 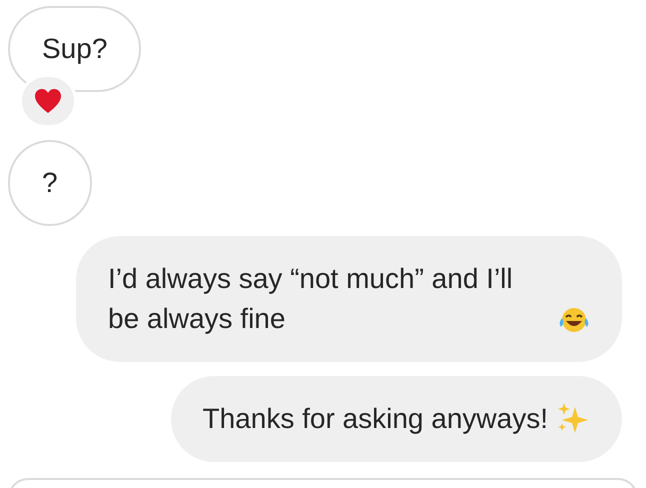 What do you see at coordinates (375, 419) in the screenshot?
I see `message-text: Thanks for asking anyways!` at bounding box center [375, 419].